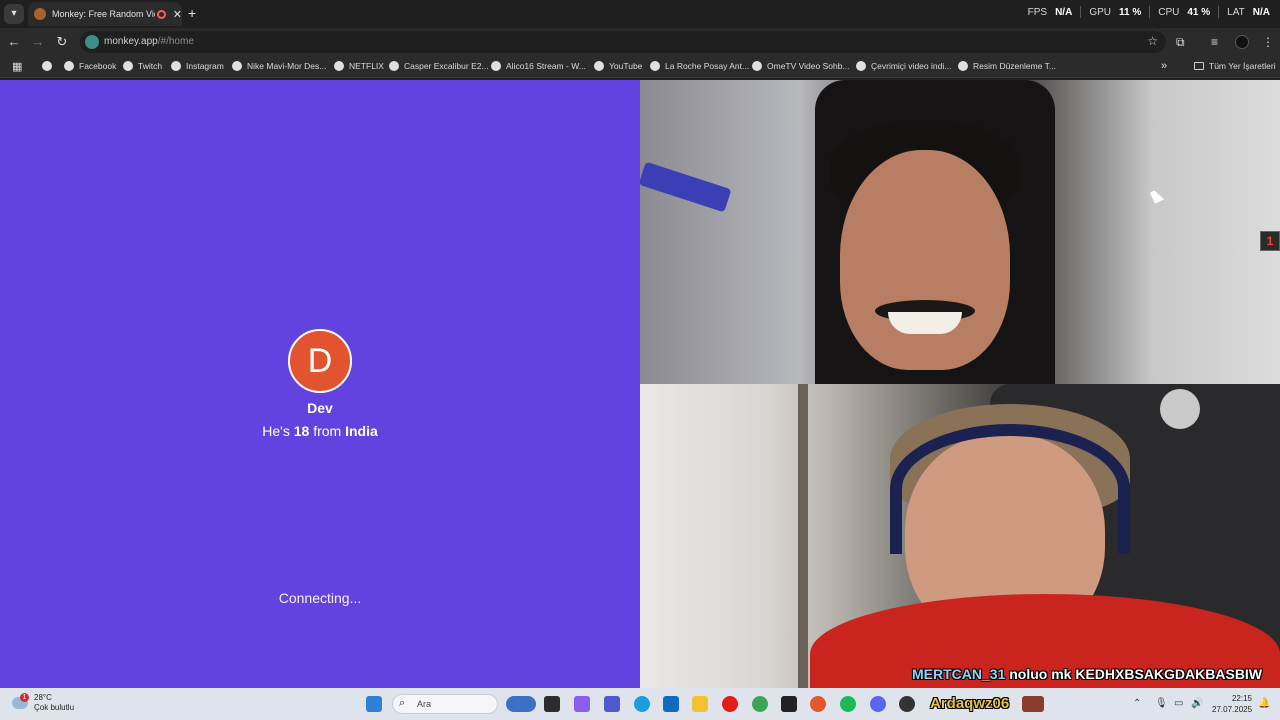  Describe the element at coordinates (175, 41) in the screenshot. I see `url-path: /#/home` at that location.